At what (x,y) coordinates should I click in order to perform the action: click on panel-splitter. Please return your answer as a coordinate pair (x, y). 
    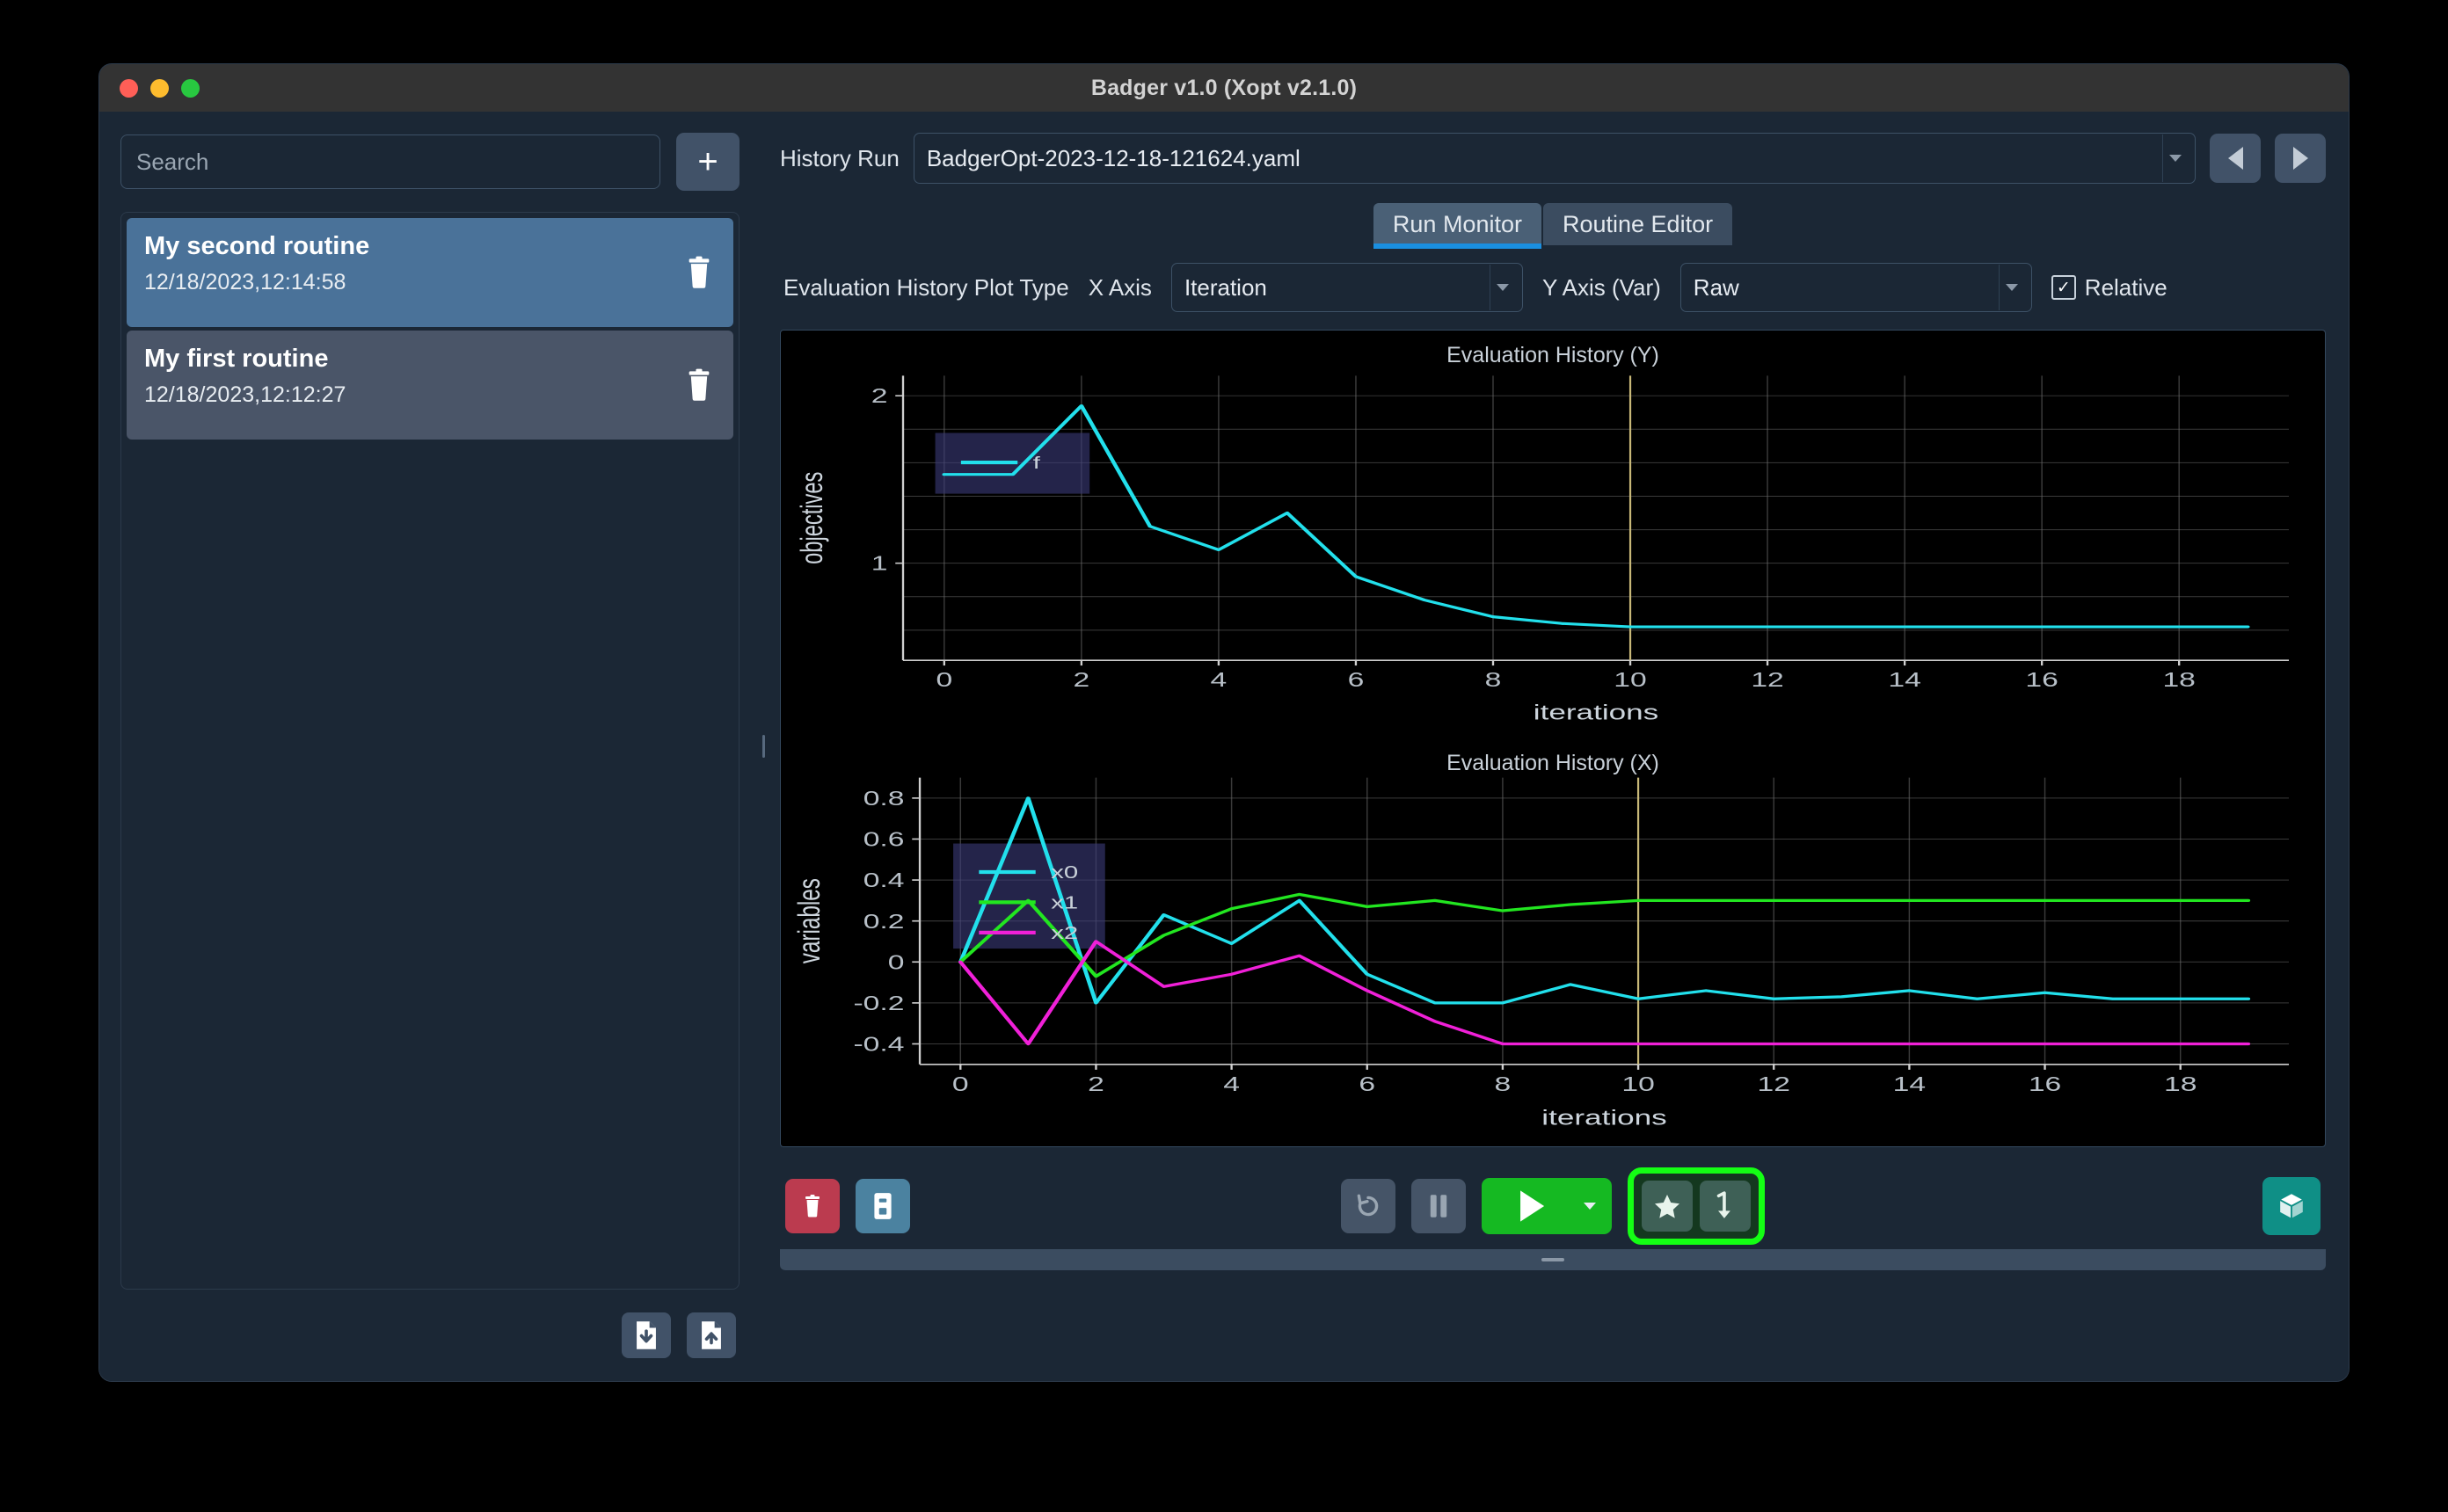
    Looking at the image, I should click on (763, 746).